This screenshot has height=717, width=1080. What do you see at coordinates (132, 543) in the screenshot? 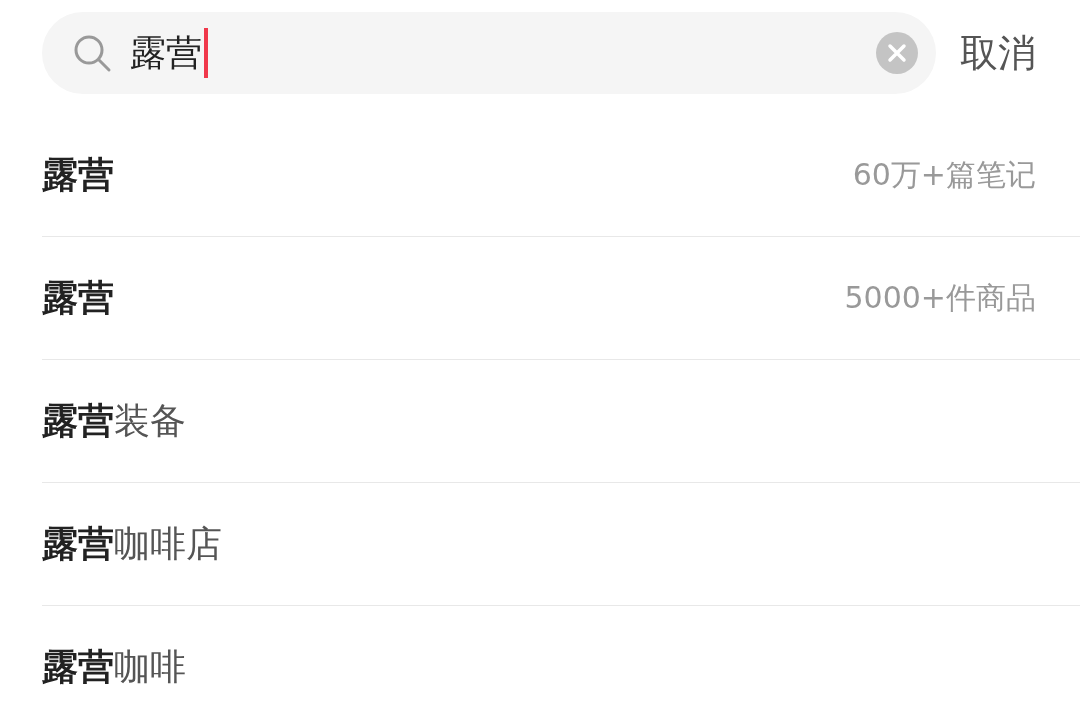
I see `suggestion-text: 露营咖啡店` at bounding box center [132, 543].